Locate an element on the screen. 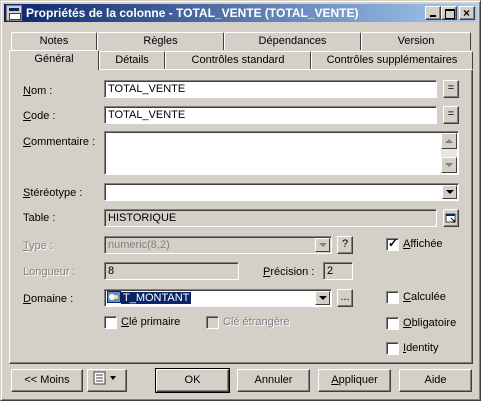 Image resolution: width=481 pixels, height=401 pixels. table-label: Table : is located at coordinates (39, 218).